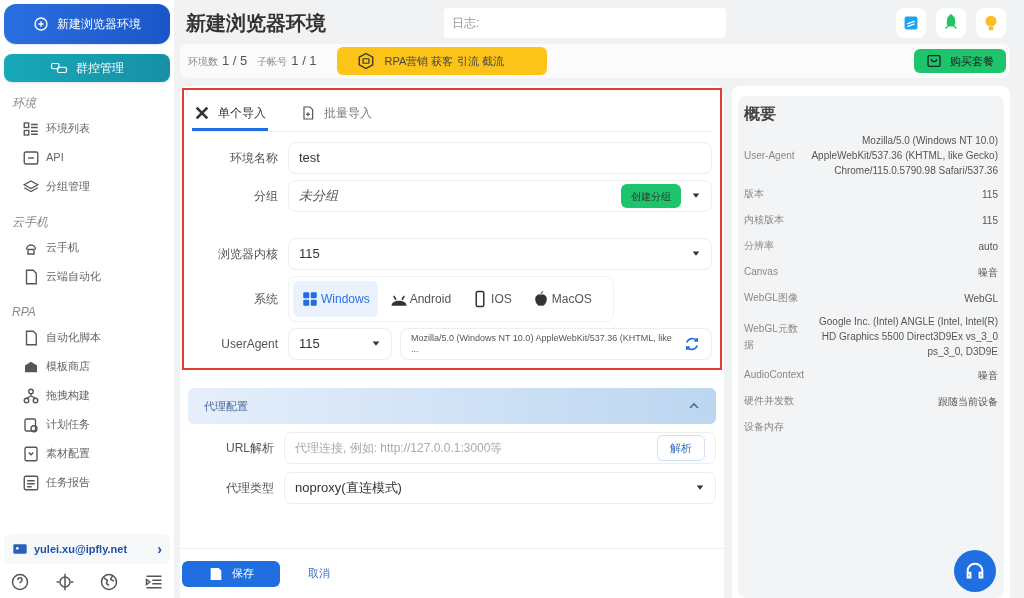 Image resolution: width=1024 pixels, height=598 pixels. What do you see at coordinates (87, 453) in the screenshot?
I see `sidebar-item: 素材配置` at bounding box center [87, 453].